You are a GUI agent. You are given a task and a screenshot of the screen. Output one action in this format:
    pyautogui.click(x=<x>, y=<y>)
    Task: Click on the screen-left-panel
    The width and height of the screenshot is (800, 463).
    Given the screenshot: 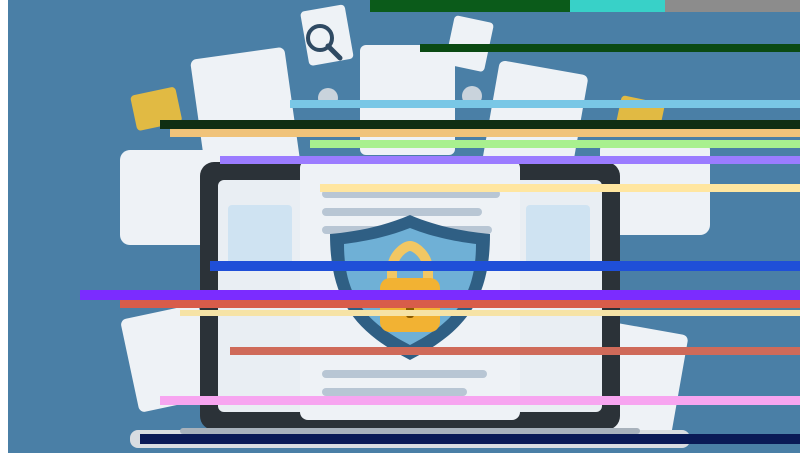 What is the action you would take?
    pyautogui.click(x=260, y=235)
    